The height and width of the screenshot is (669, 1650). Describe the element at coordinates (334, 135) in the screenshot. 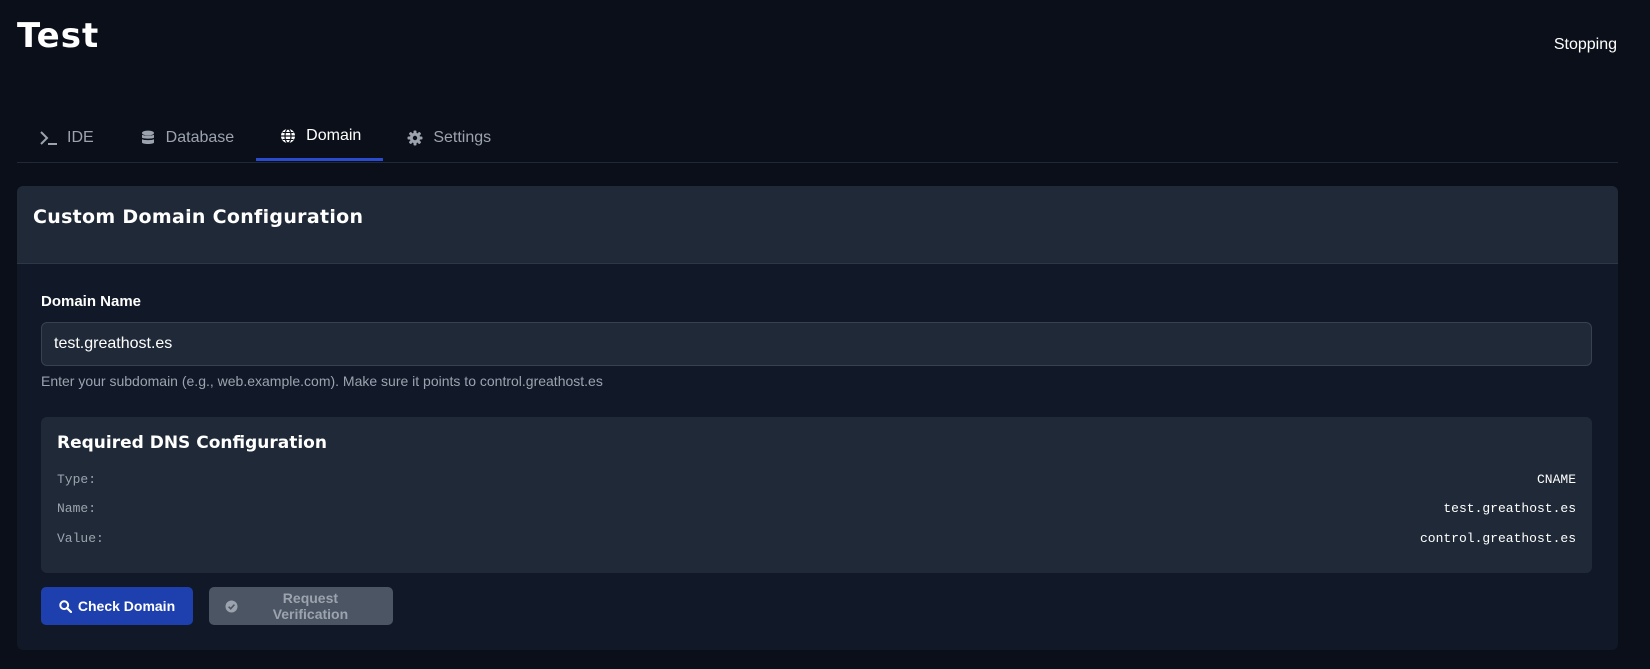

I see `tab-domain-label: Domain` at that location.